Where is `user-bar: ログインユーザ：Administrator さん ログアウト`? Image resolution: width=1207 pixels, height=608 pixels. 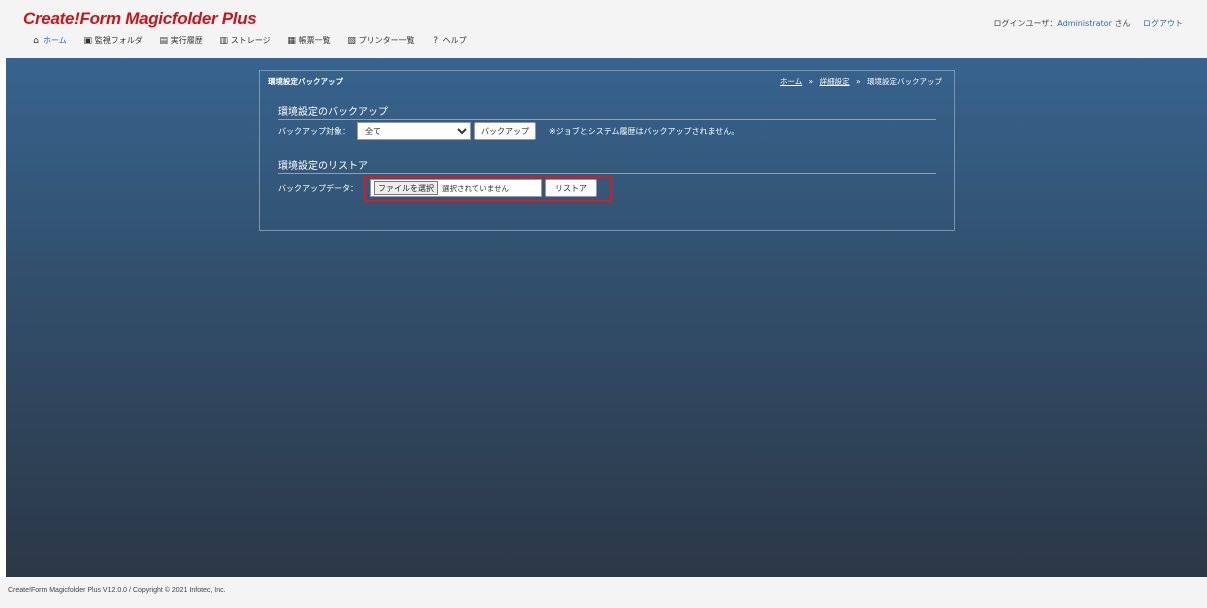 user-bar: ログインユーザ：Administrator さん ログアウト is located at coordinates (1088, 23).